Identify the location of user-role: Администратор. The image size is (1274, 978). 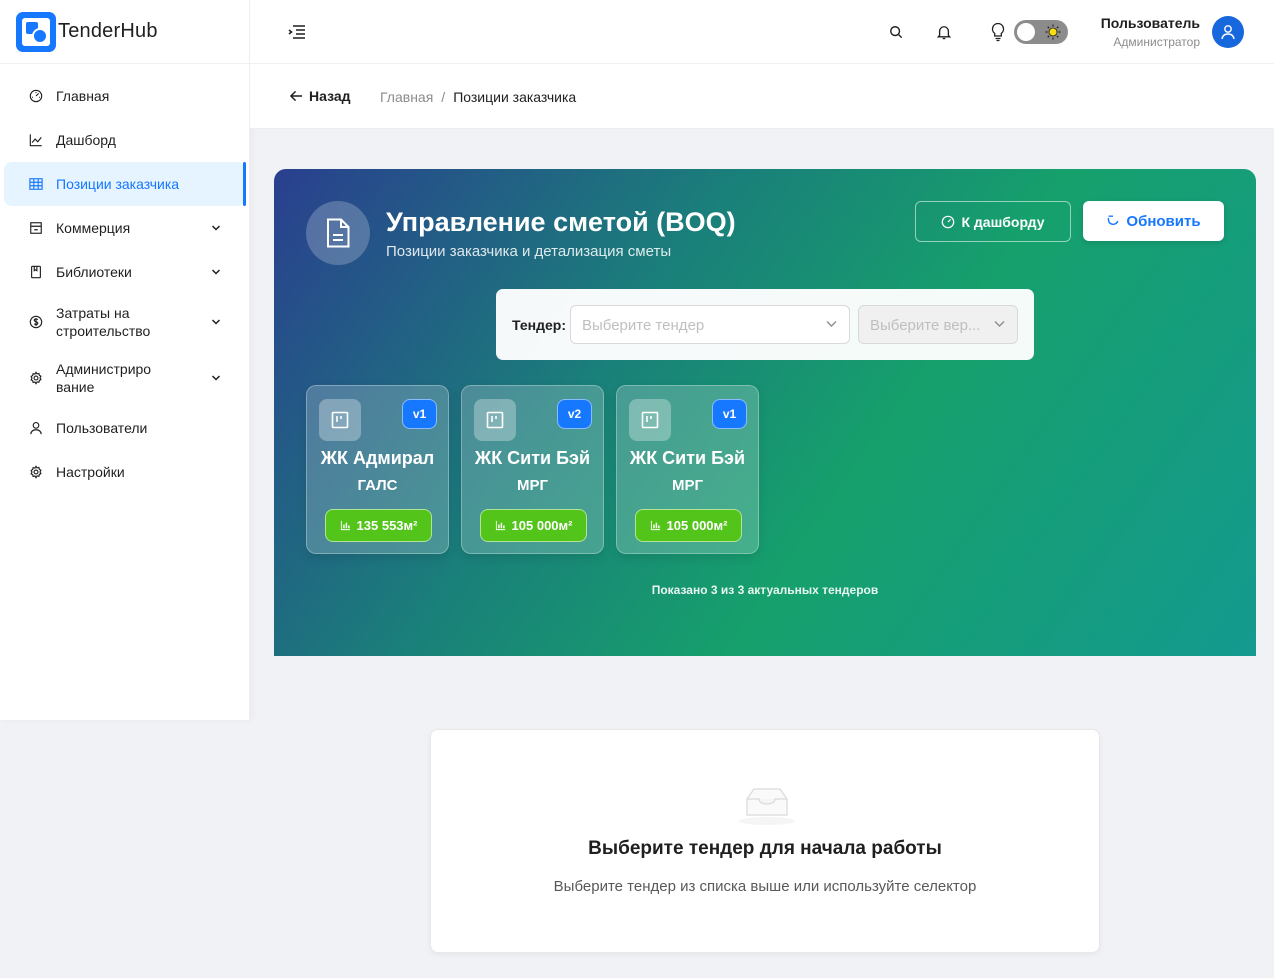
(1156, 42).